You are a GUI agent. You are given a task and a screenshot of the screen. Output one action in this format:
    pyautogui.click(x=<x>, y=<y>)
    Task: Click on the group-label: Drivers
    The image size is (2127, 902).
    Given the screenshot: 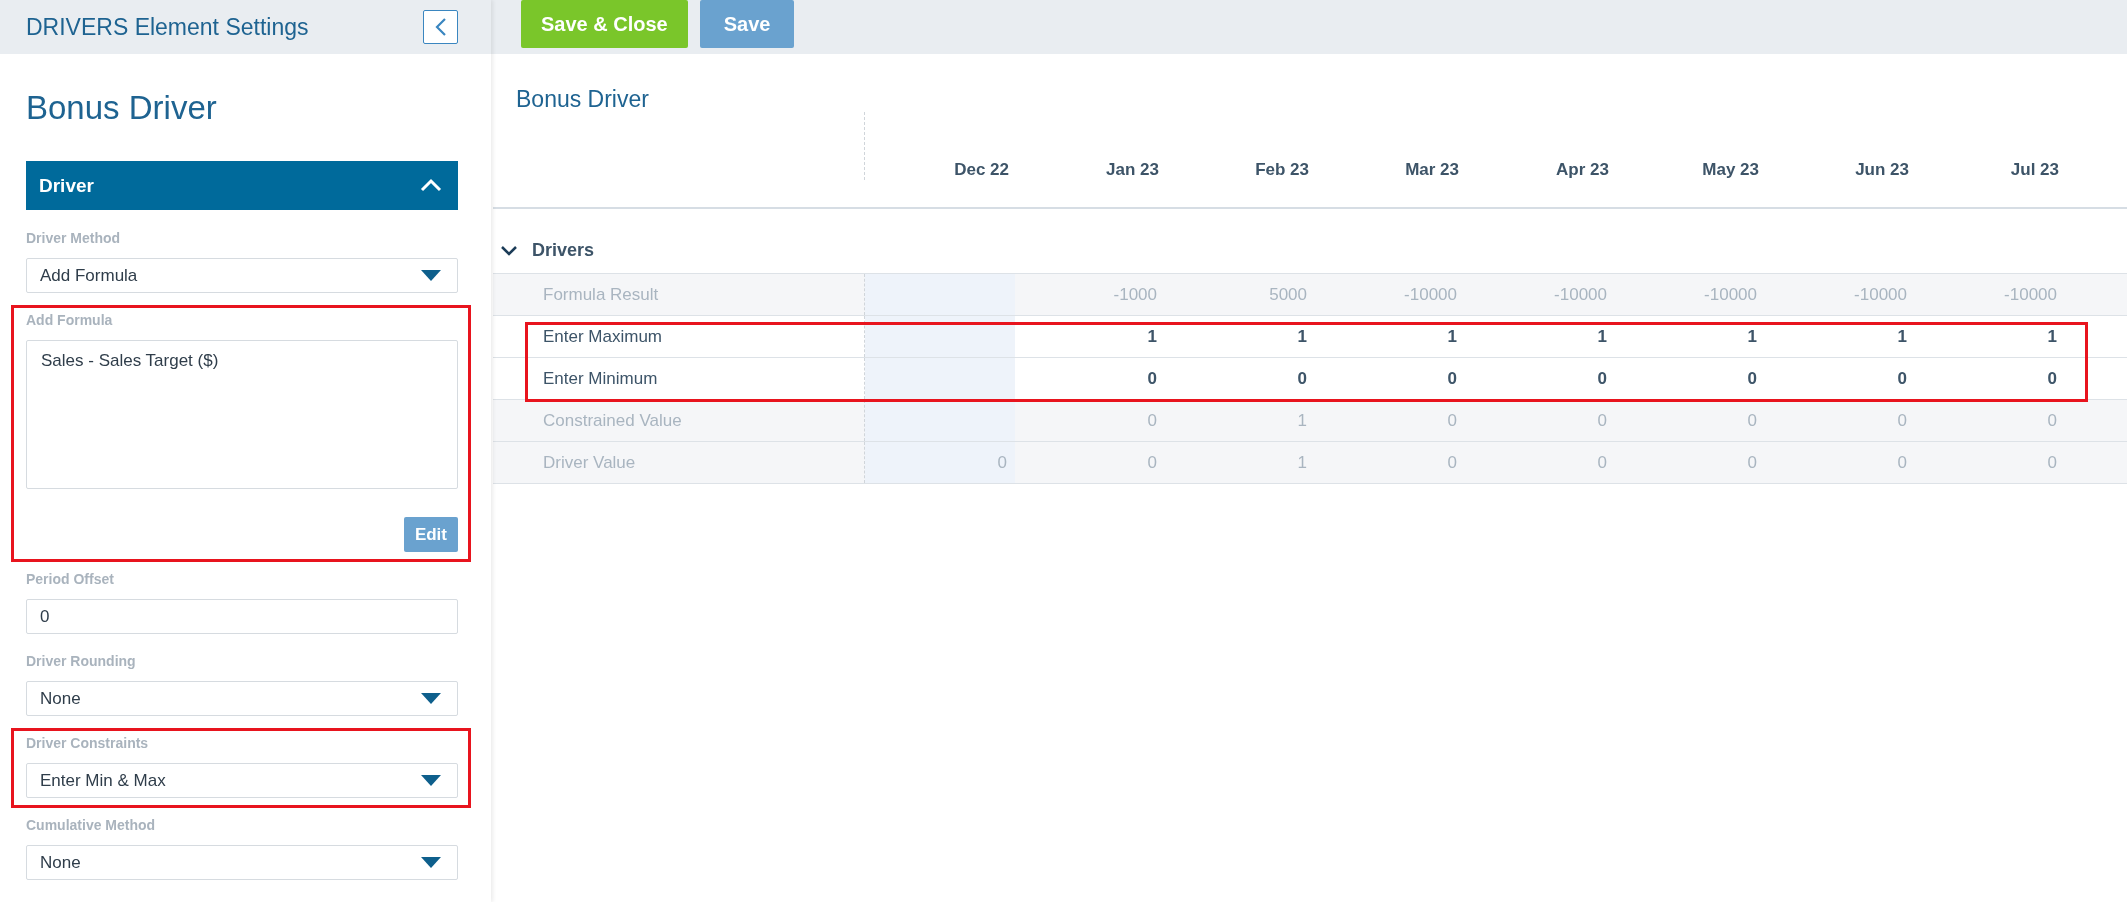 What is the action you would take?
    pyautogui.click(x=563, y=250)
    